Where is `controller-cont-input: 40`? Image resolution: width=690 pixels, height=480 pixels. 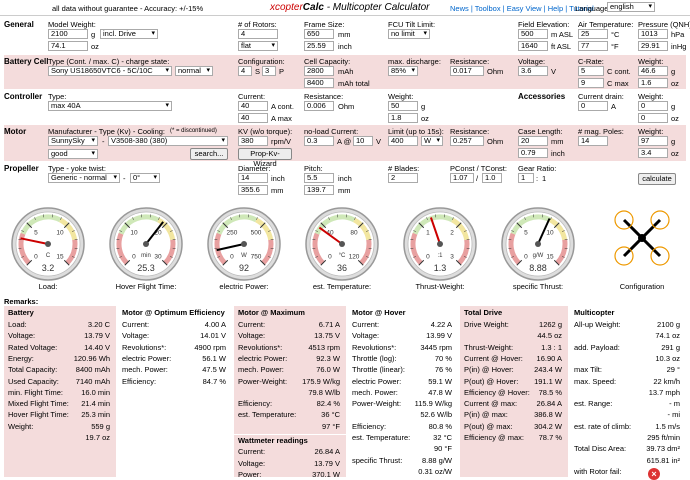
controller-cont-input: 40 is located at coordinates (253, 106).